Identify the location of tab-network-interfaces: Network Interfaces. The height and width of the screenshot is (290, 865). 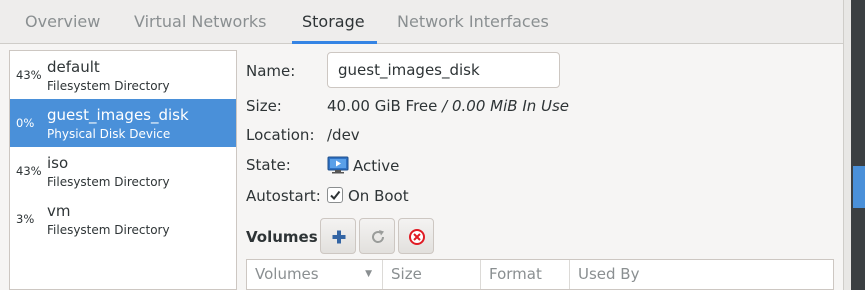
(473, 22).